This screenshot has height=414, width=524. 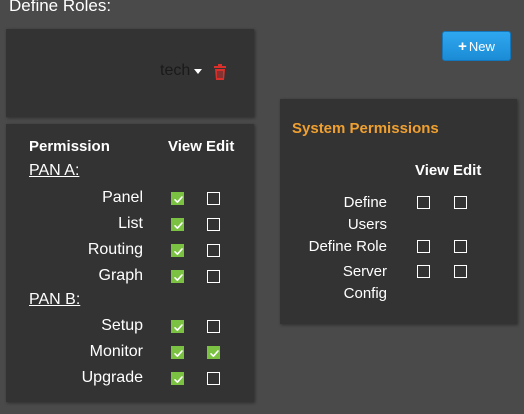 I want to click on permission-row-panel: Panel, so click(x=130, y=199).